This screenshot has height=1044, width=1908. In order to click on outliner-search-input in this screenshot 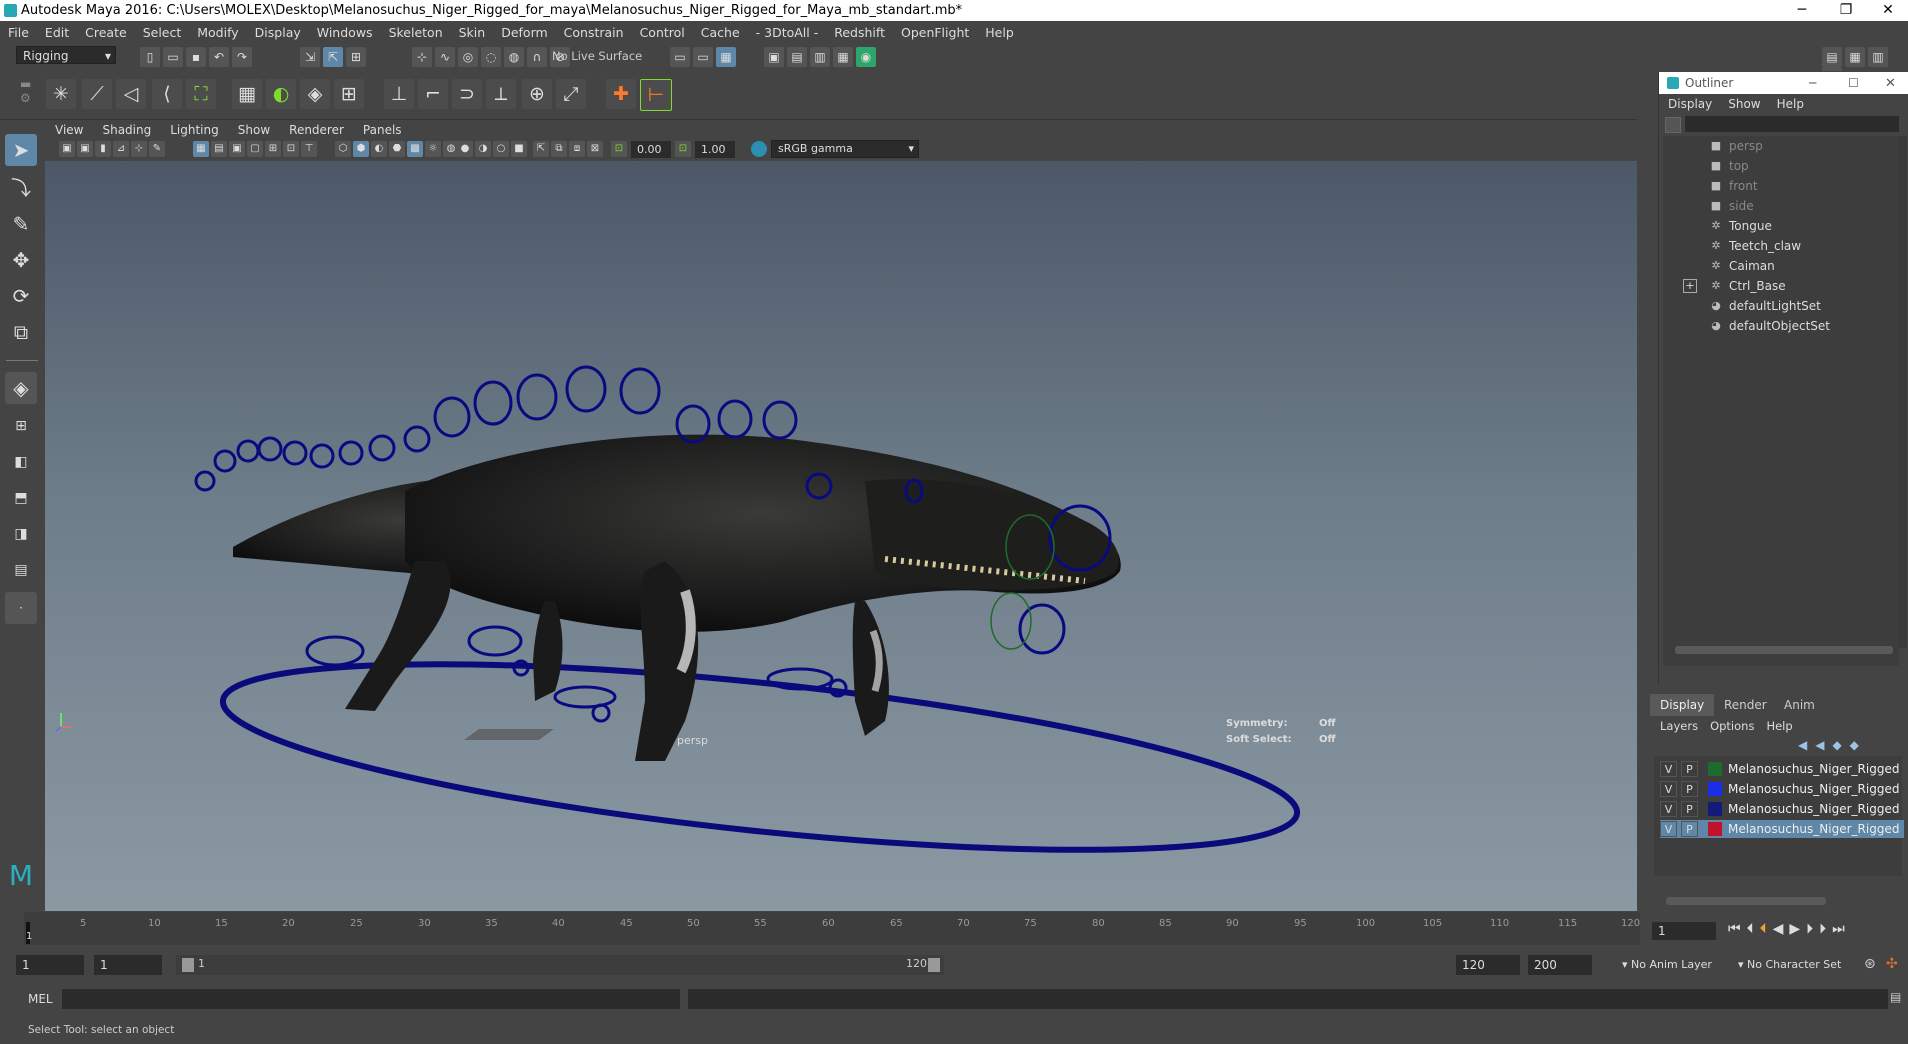, I will do `click(1792, 124)`.